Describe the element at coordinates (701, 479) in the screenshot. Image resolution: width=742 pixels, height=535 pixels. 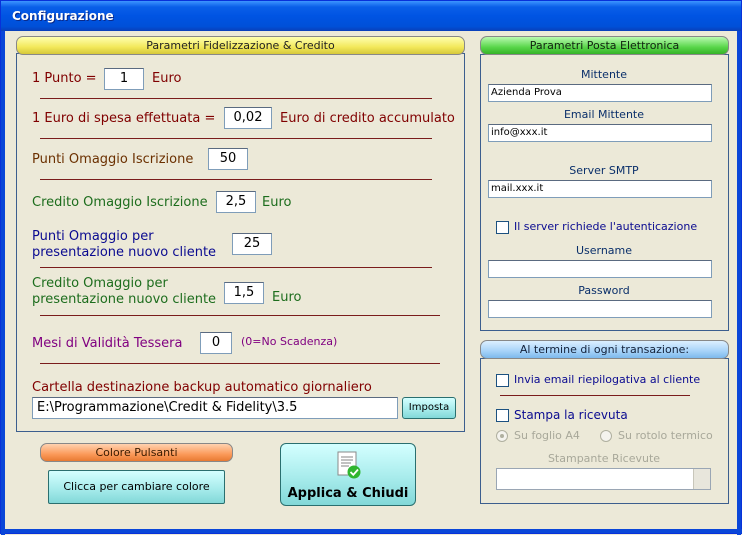
I see `chevron-down-icon` at that location.